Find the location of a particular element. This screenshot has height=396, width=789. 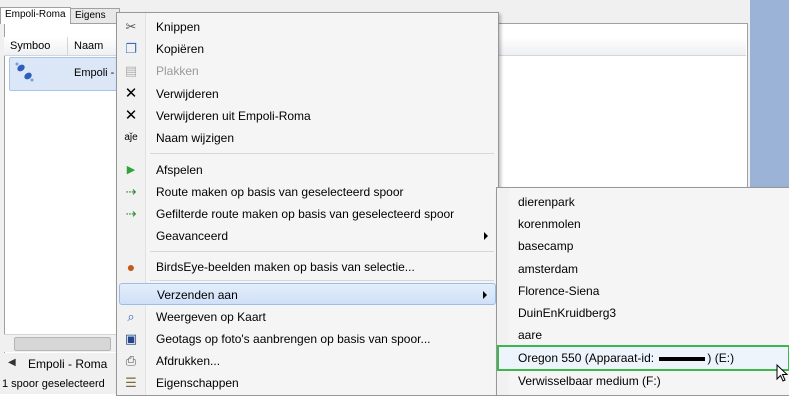

submenu-item-label: Florence-Siena is located at coordinates (559, 291).